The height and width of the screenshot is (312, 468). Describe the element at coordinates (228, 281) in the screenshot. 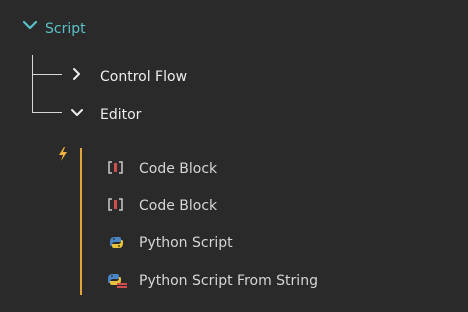

I see `item-label: Python Script From String` at that location.